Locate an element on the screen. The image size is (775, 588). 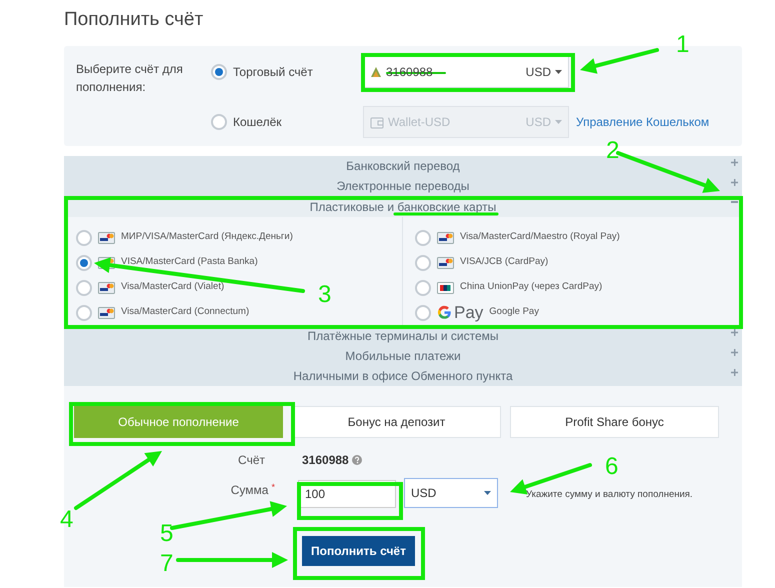
pay-logo-text: Pay is located at coordinates (469, 313).